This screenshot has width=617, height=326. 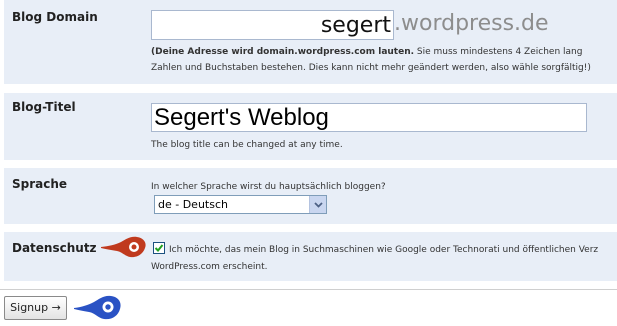 What do you see at coordinates (55, 17) in the screenshot?
I see `blog-domain-label: Blog Domain` at bounding box center [55, 17].